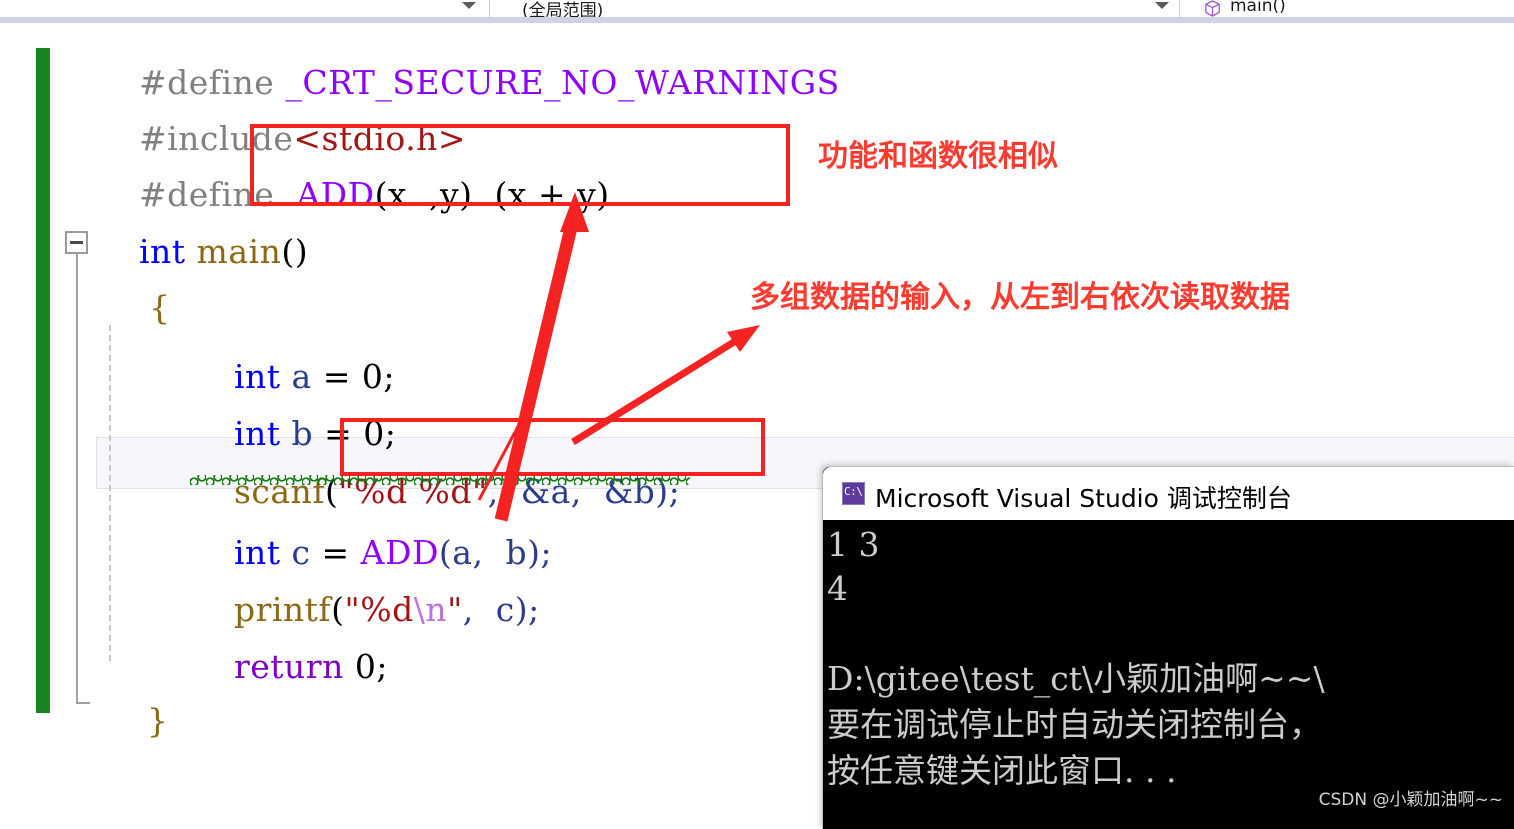 The width and height of the screenshot is (1514, 829). What do you see at coordinates (159, 307) in the screenshot?
I see `token-brace-open: {` at bounding box center [159, 307].